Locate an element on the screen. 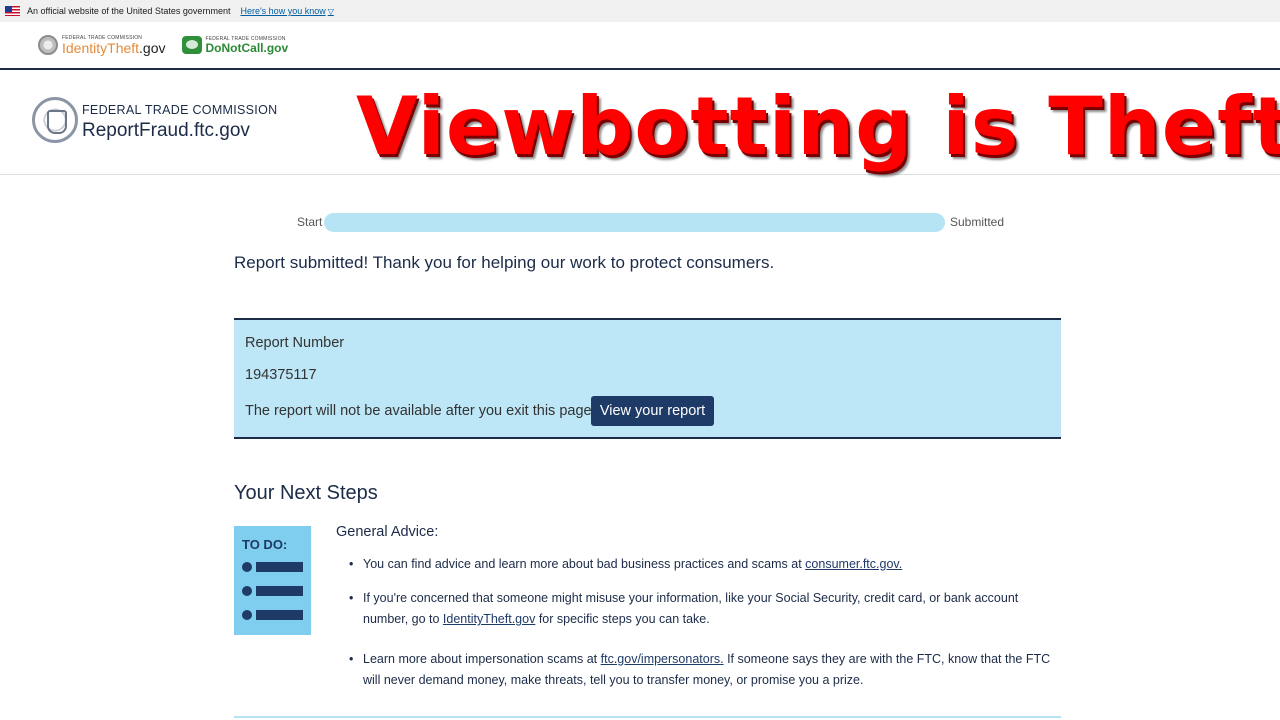  todo-list-icon: TO DO: is located at coordinates (272, 580).